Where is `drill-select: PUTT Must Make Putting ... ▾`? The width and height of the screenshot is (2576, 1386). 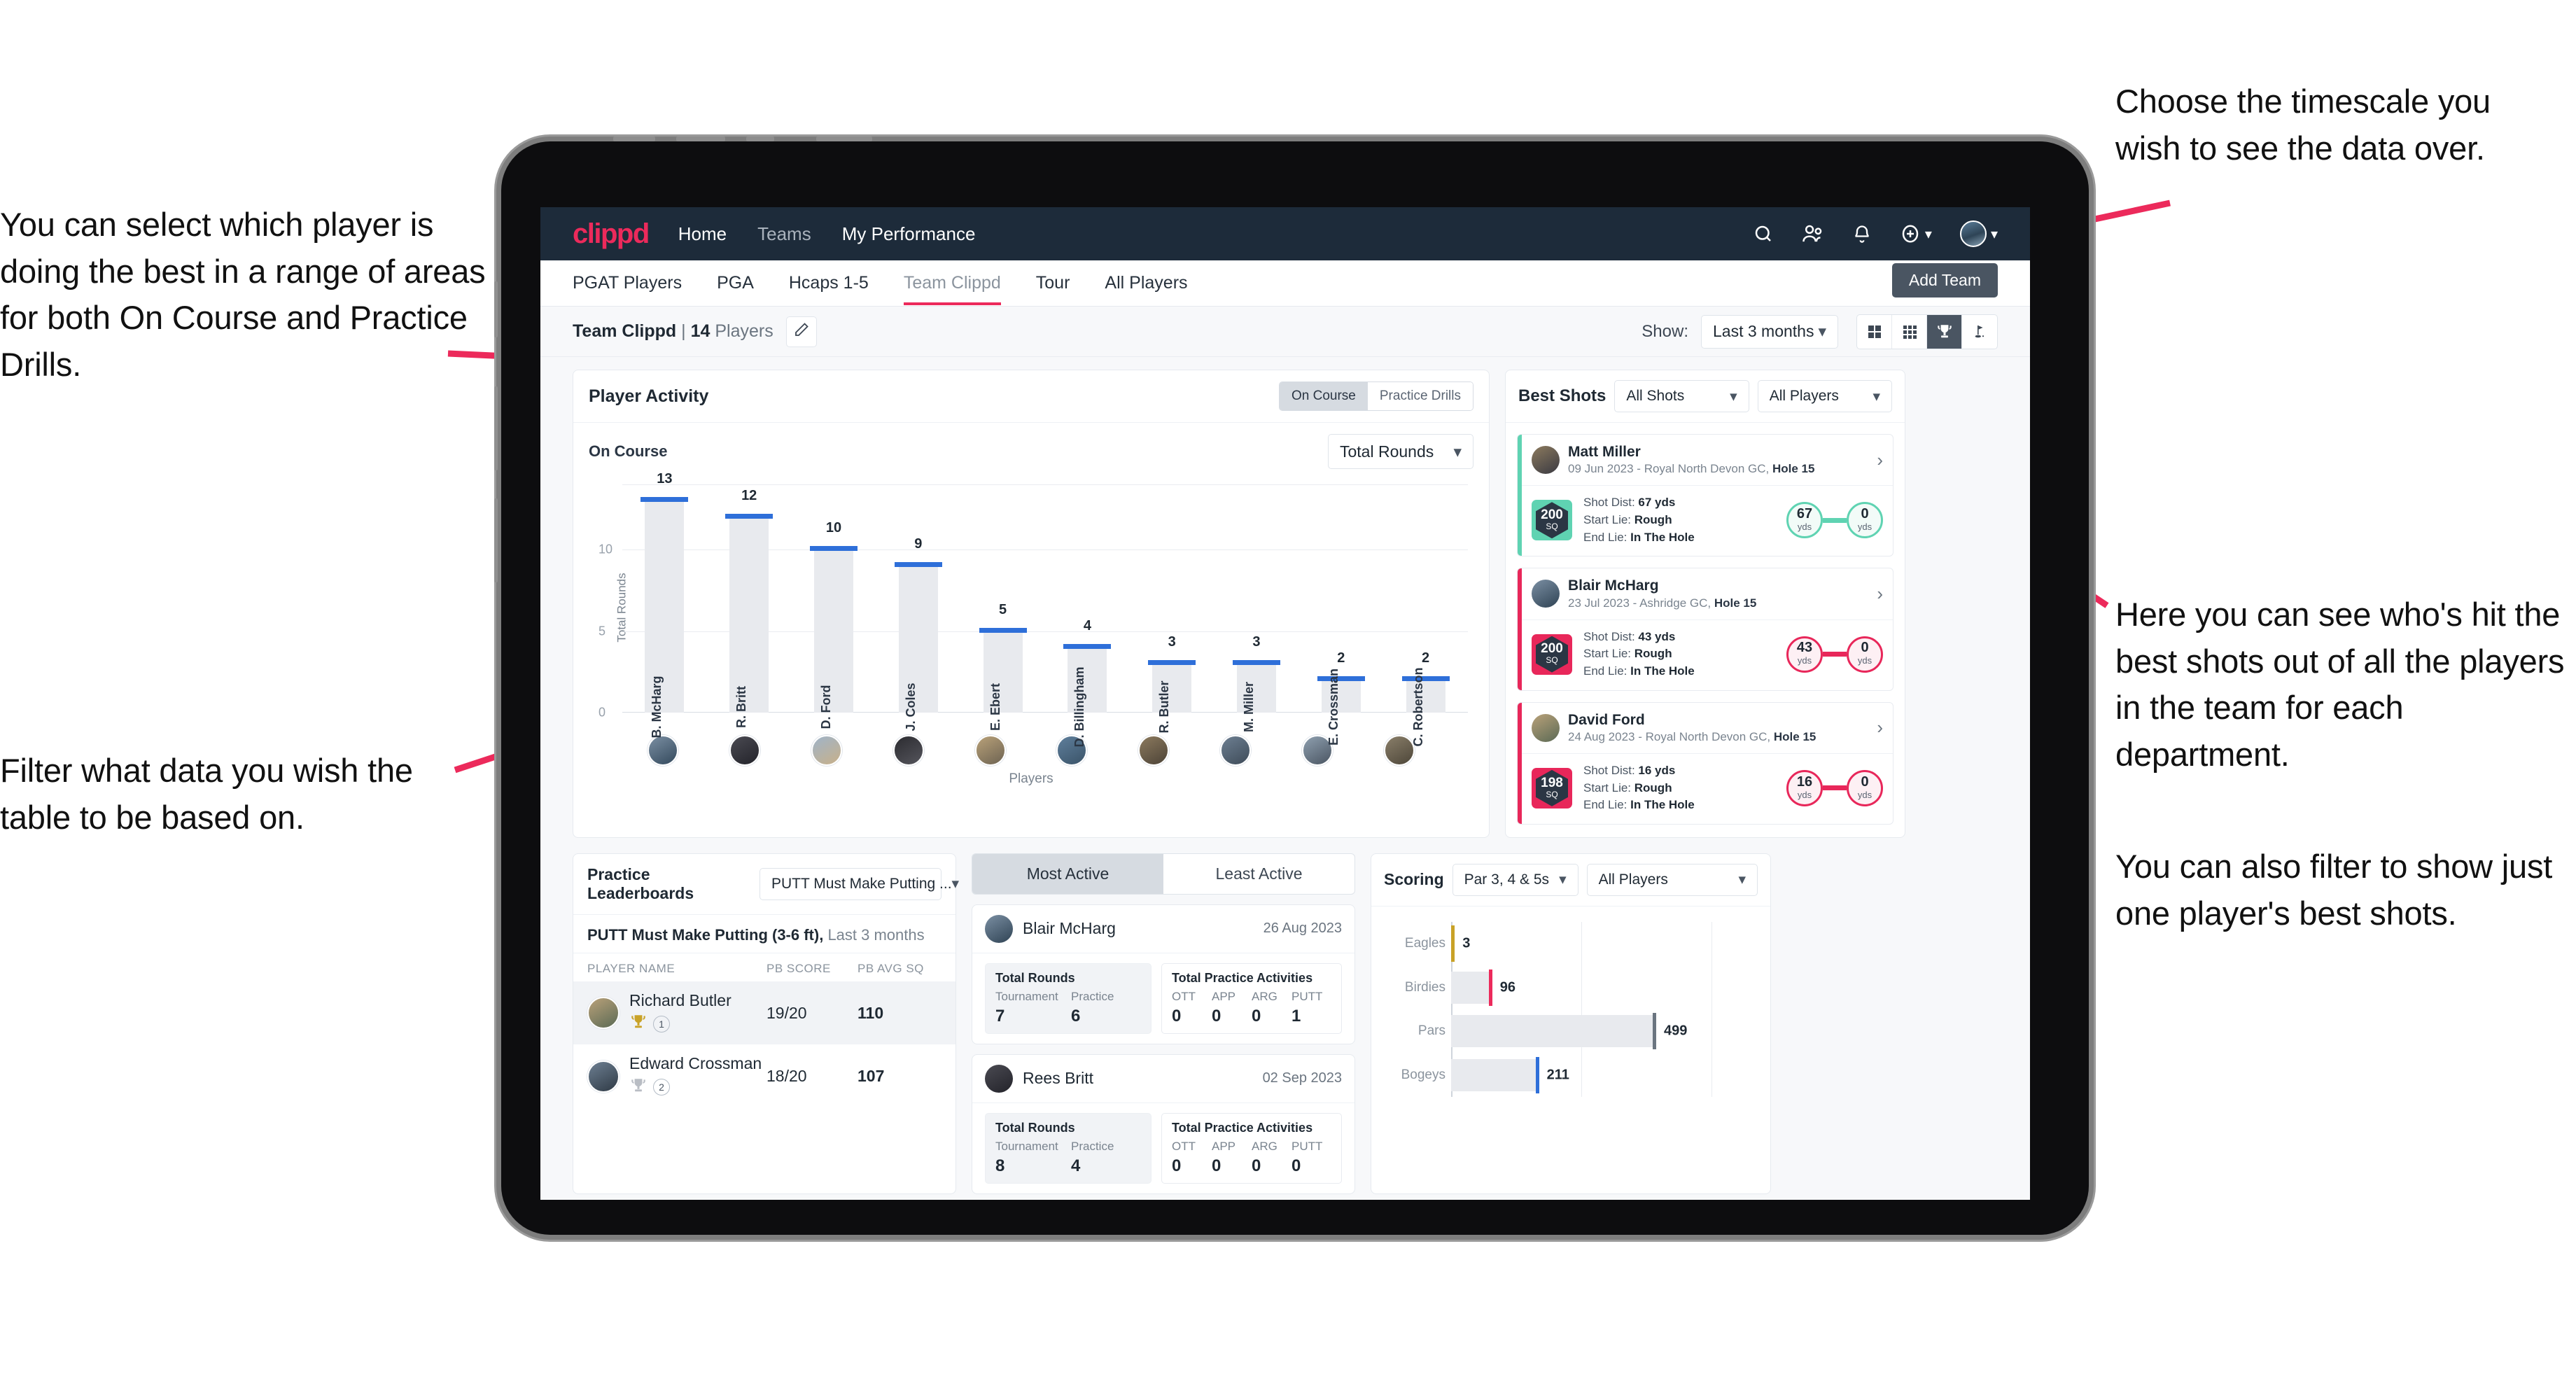 drill-select: PUTT Must Make Putting ... ▾ is located at coordinates (859, 883).